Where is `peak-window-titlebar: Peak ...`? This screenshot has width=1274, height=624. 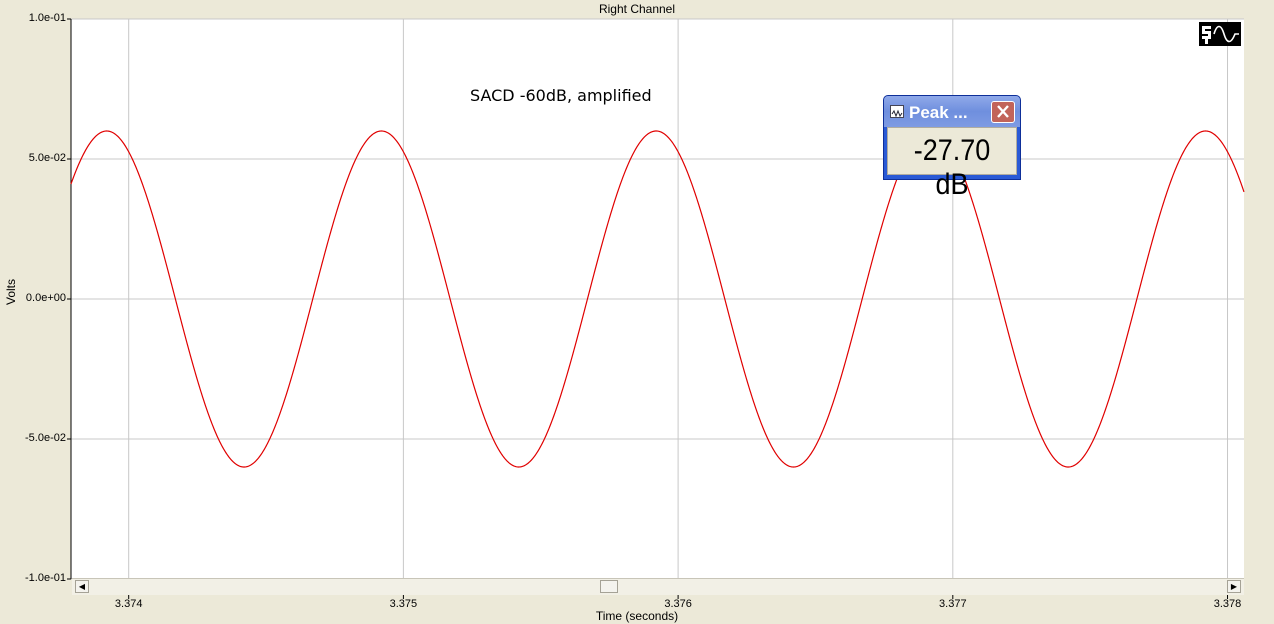 peak-window-titlebar: Peak ... is located at coordinates (952, 111).